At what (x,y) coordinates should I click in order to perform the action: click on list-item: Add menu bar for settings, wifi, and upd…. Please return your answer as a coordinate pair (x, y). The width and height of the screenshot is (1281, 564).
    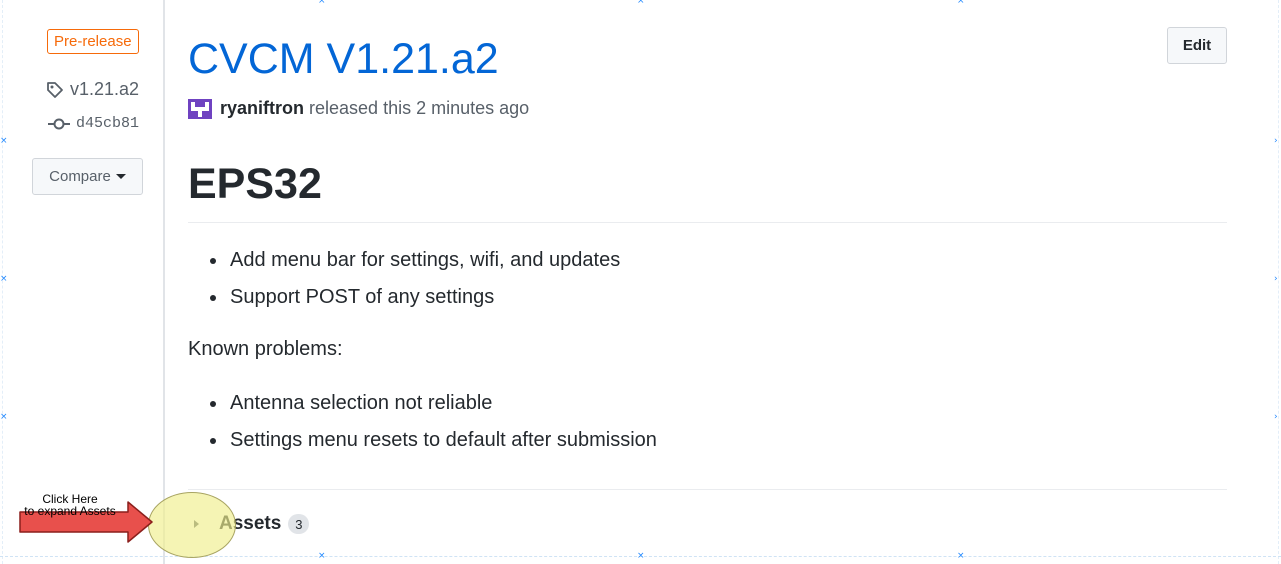
    Looking at the image, I should click on (404, 260).